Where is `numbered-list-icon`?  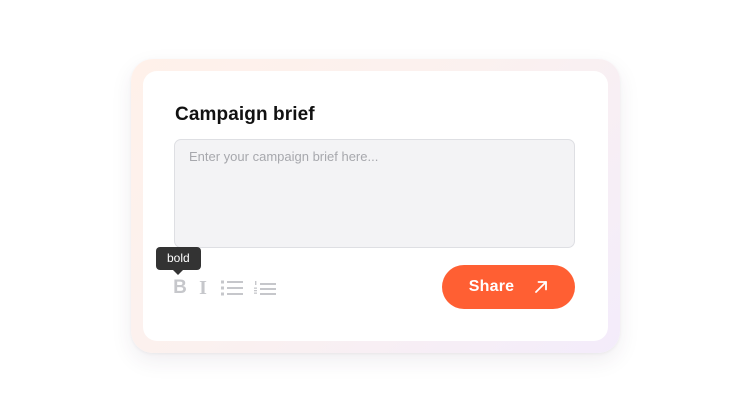 numbered-list-icon is located at coordinates (265, 288).